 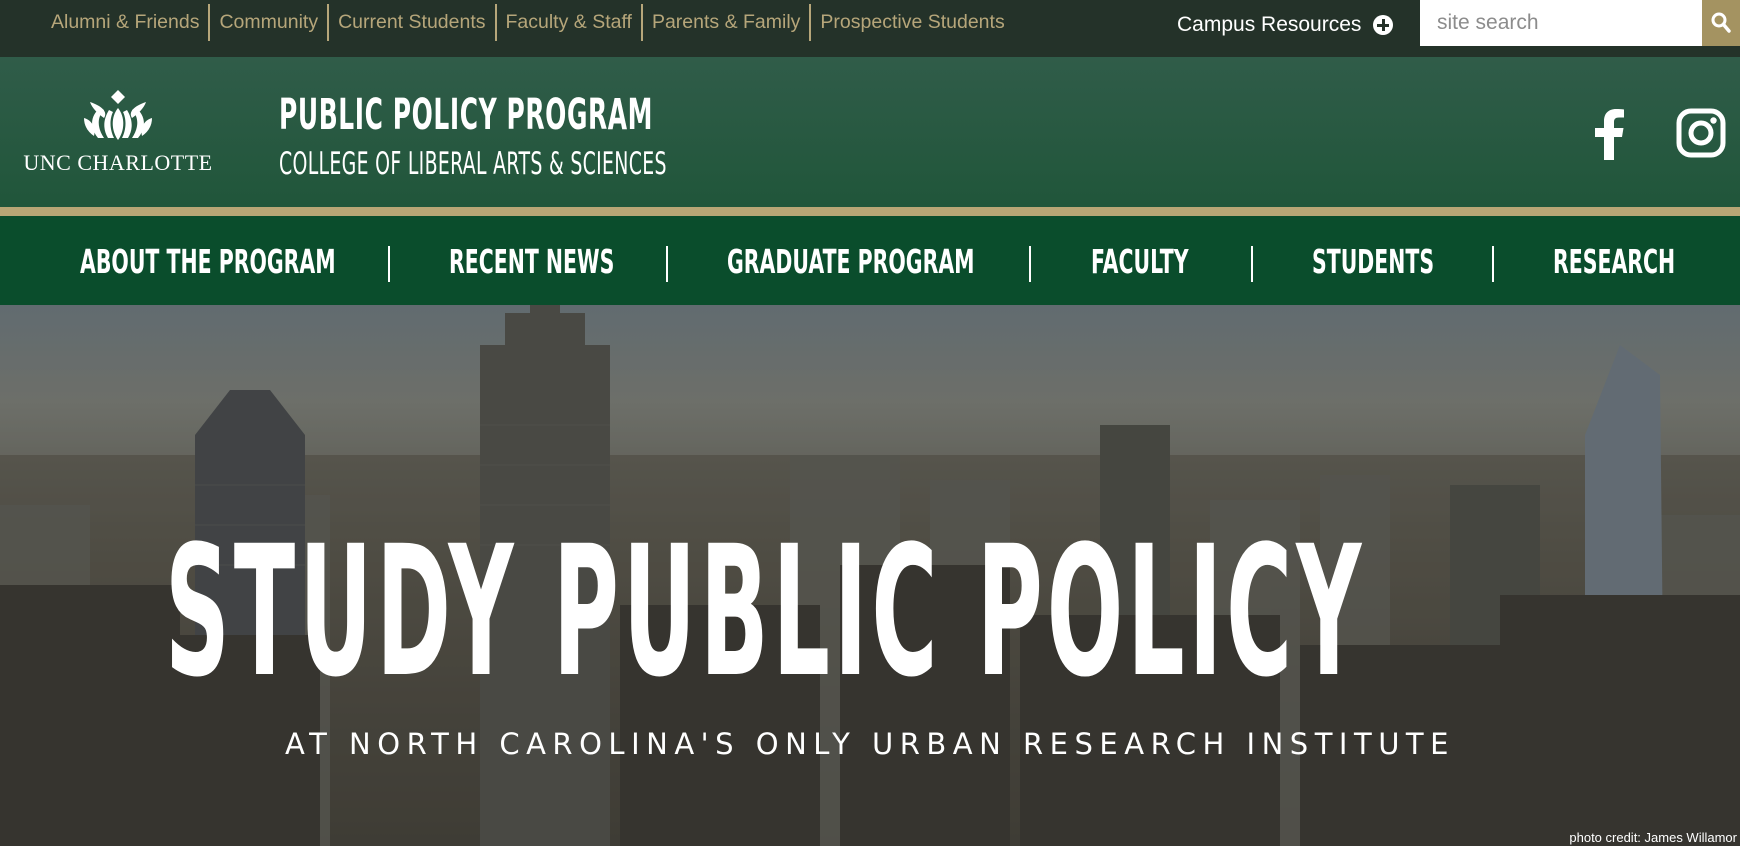 I want to click on campus-resources-toggle: Campus Resources, so click(x=1285, y=25).